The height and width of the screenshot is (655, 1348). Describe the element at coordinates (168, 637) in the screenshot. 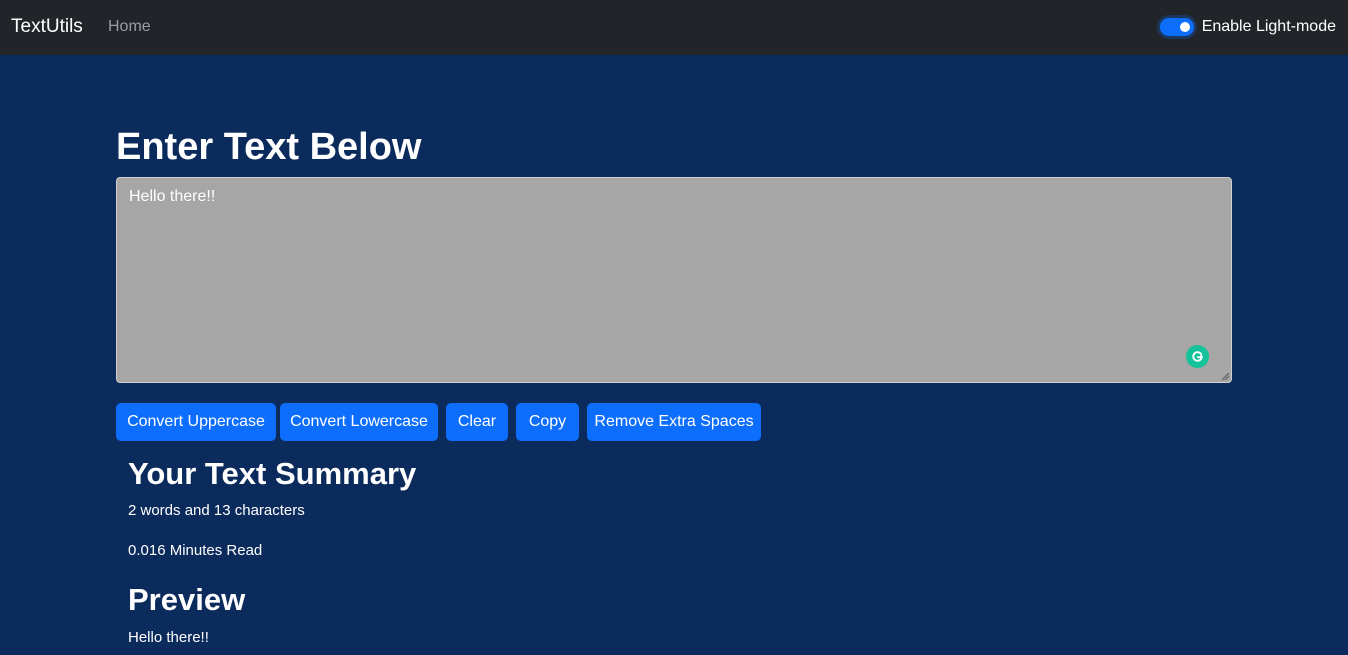

I see `preview-text: Hello there!!` at that location.